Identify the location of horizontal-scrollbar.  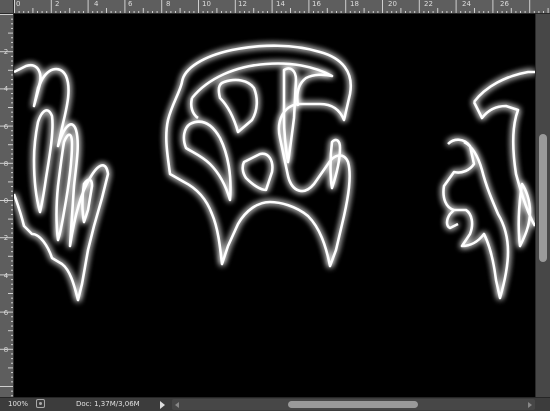
(353, 404).